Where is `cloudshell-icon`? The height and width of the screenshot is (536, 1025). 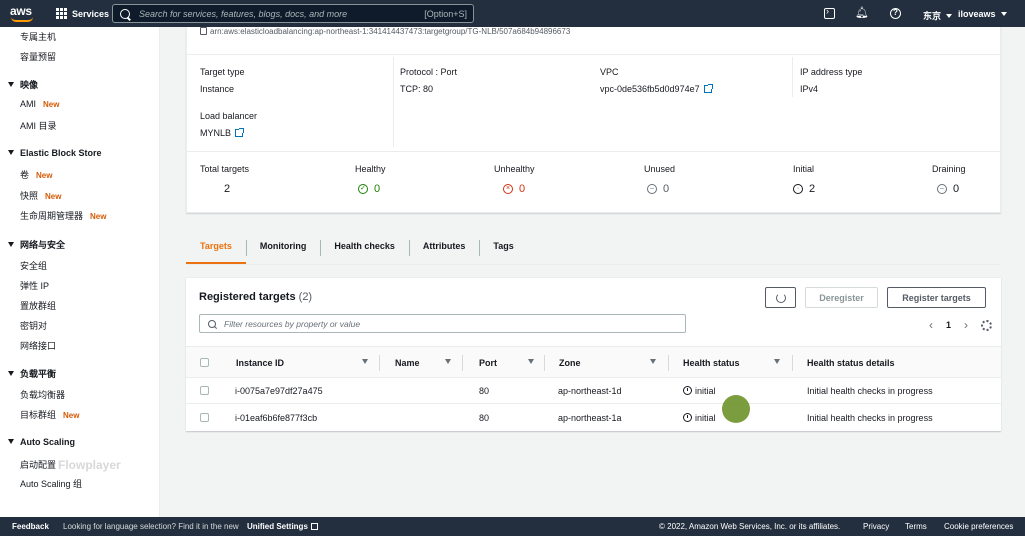 cloudshell-icon is located at coordinates (829, 12).